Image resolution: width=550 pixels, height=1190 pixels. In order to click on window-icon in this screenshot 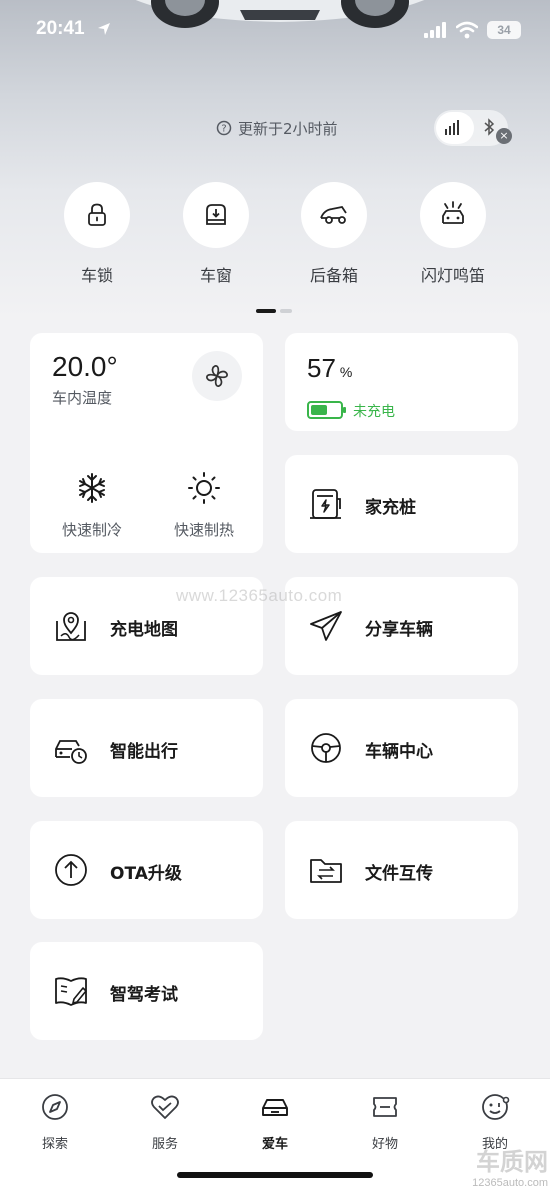, I will do `click(216, 214)`.